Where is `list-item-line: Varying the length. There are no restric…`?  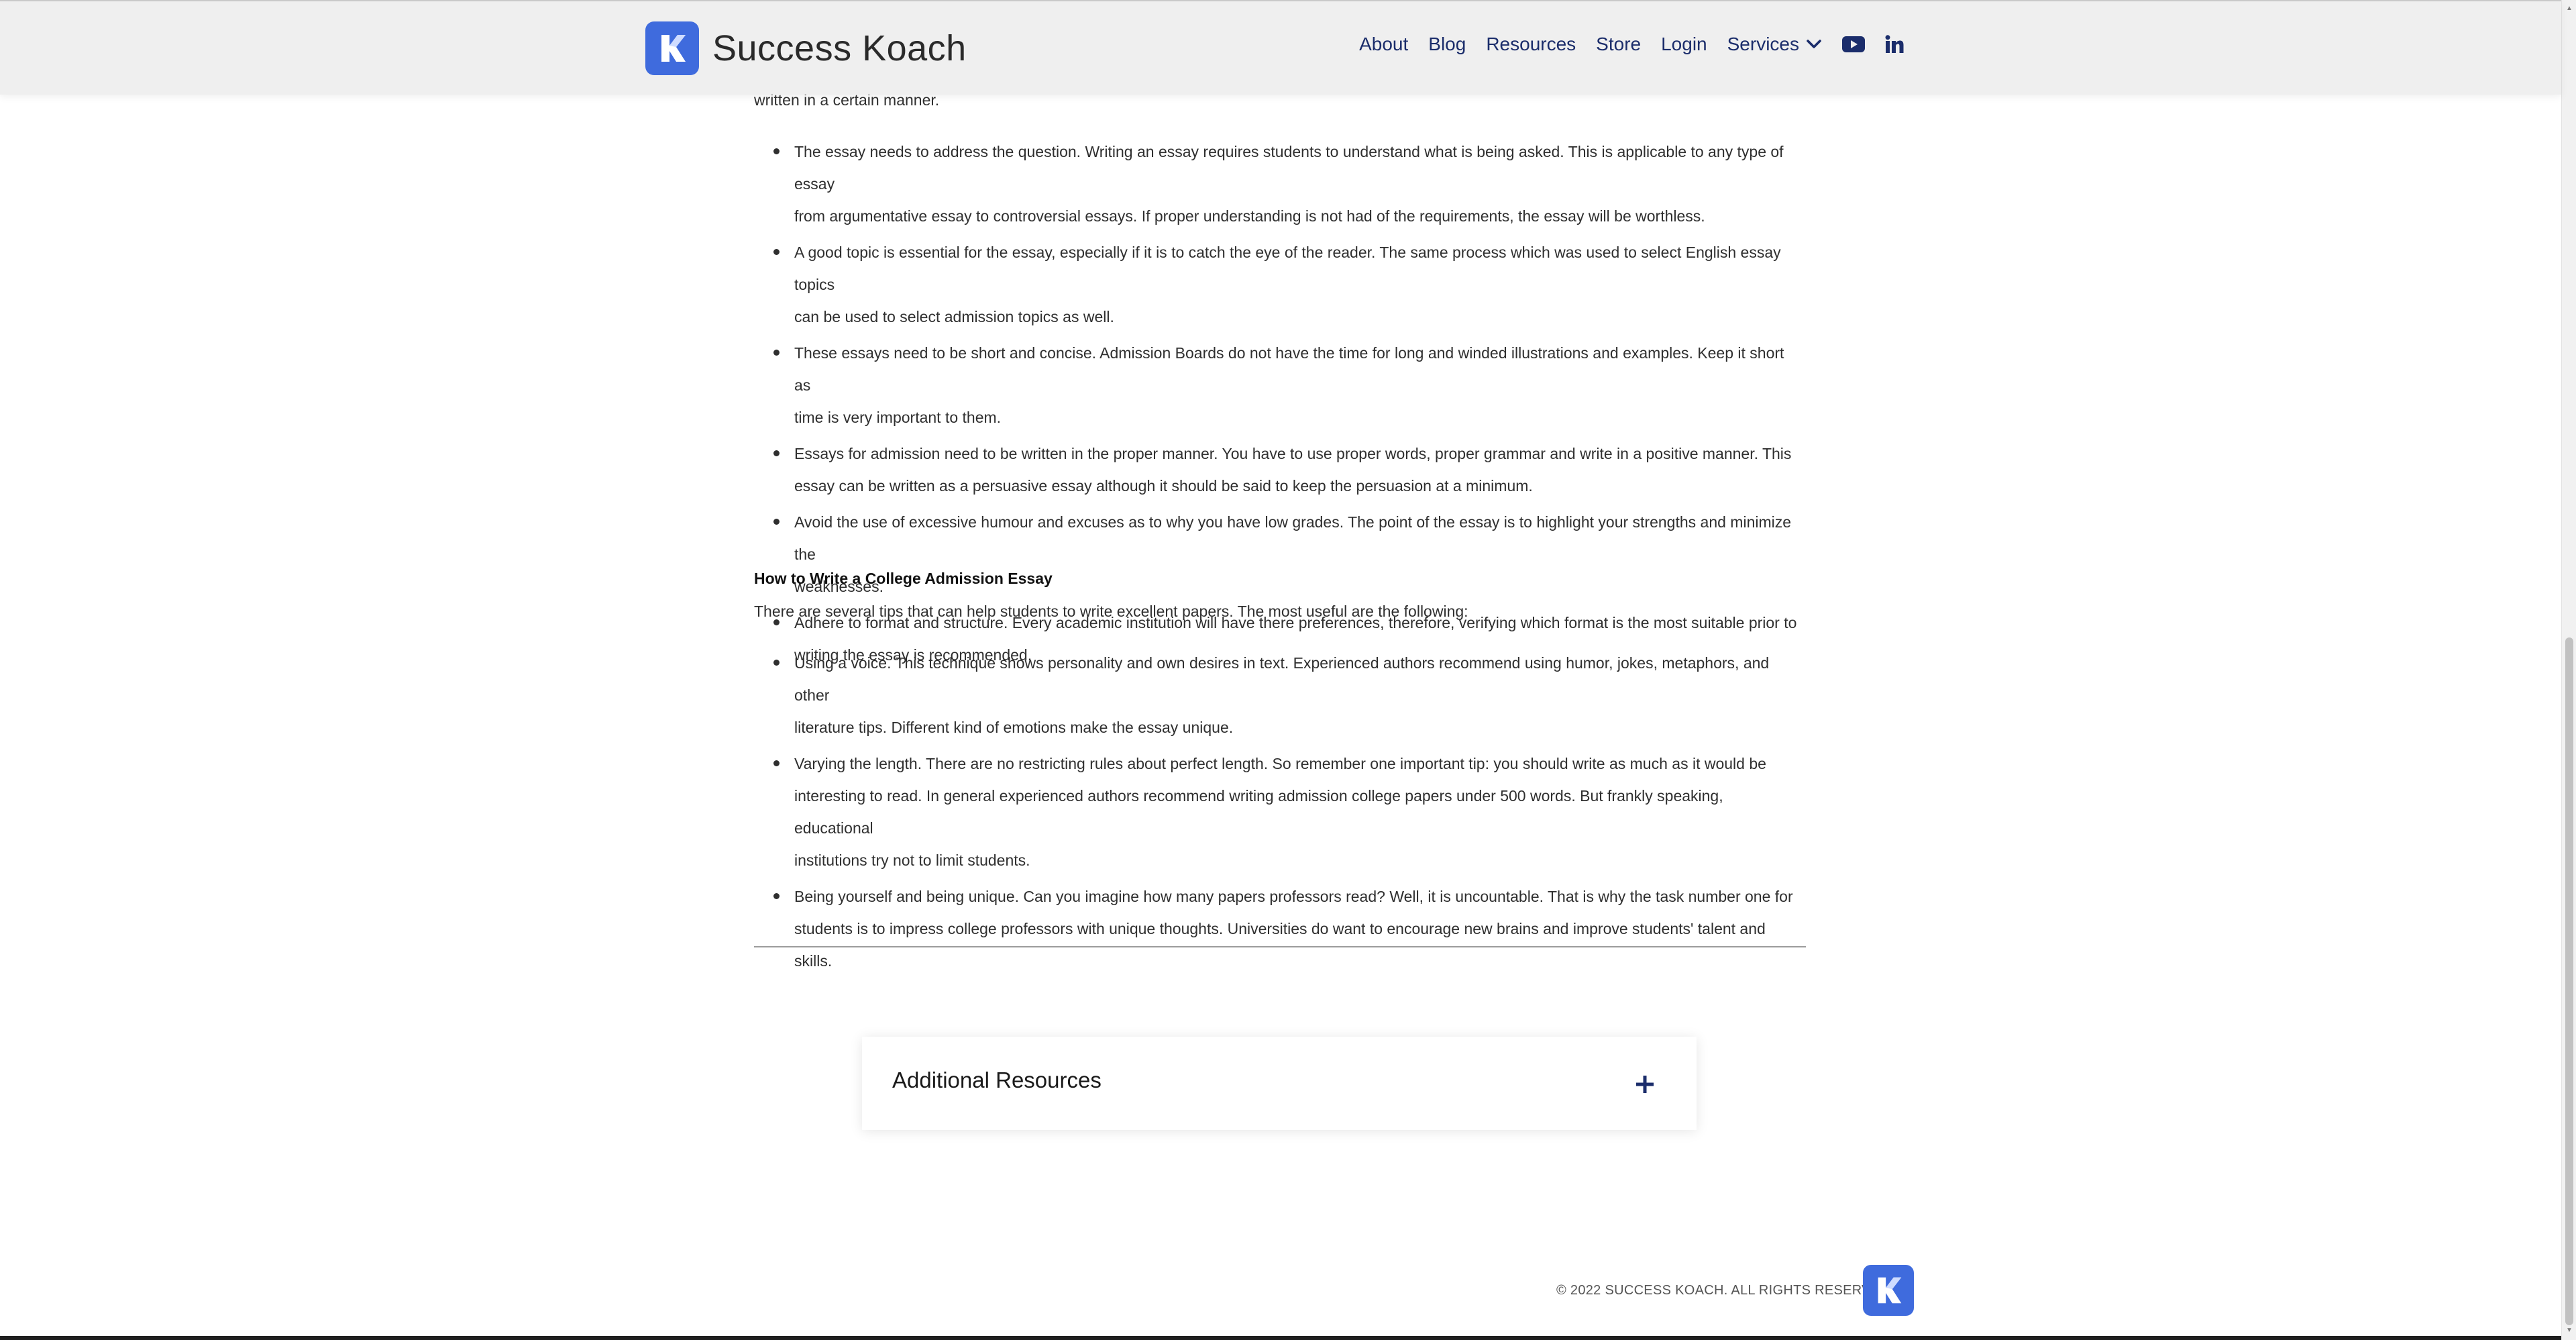
list-item-line: Varying the length. There are no restric… is located at coordinates (1280, 764).